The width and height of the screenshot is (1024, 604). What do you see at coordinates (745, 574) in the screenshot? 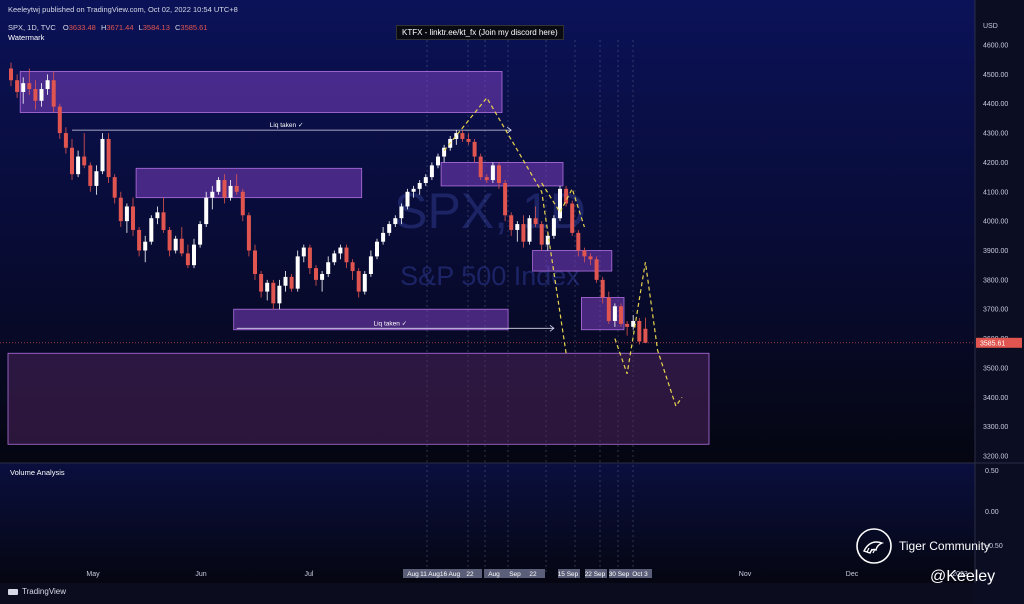
I see `time-axis-tick: Nov` at bounding box center [745, 574].